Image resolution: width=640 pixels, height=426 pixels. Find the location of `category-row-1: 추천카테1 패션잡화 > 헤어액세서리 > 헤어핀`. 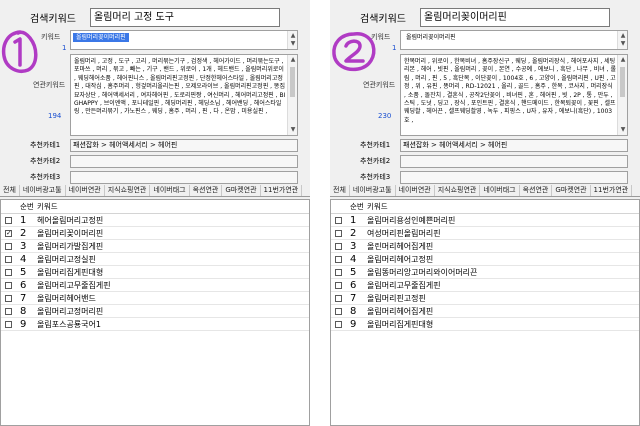

category-row-1: 추천카테1 패션잡화 > 헤어액세서리 > 헤어핀 is located at coordinates (494, 145).